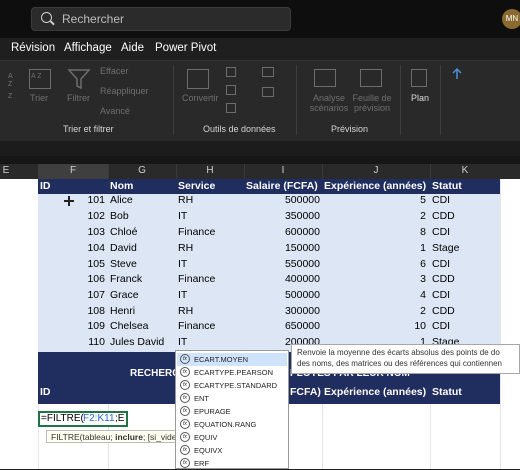 This screenshot has height=470, width=520. I want to click on cell-experience: 6, so click(374, 264).